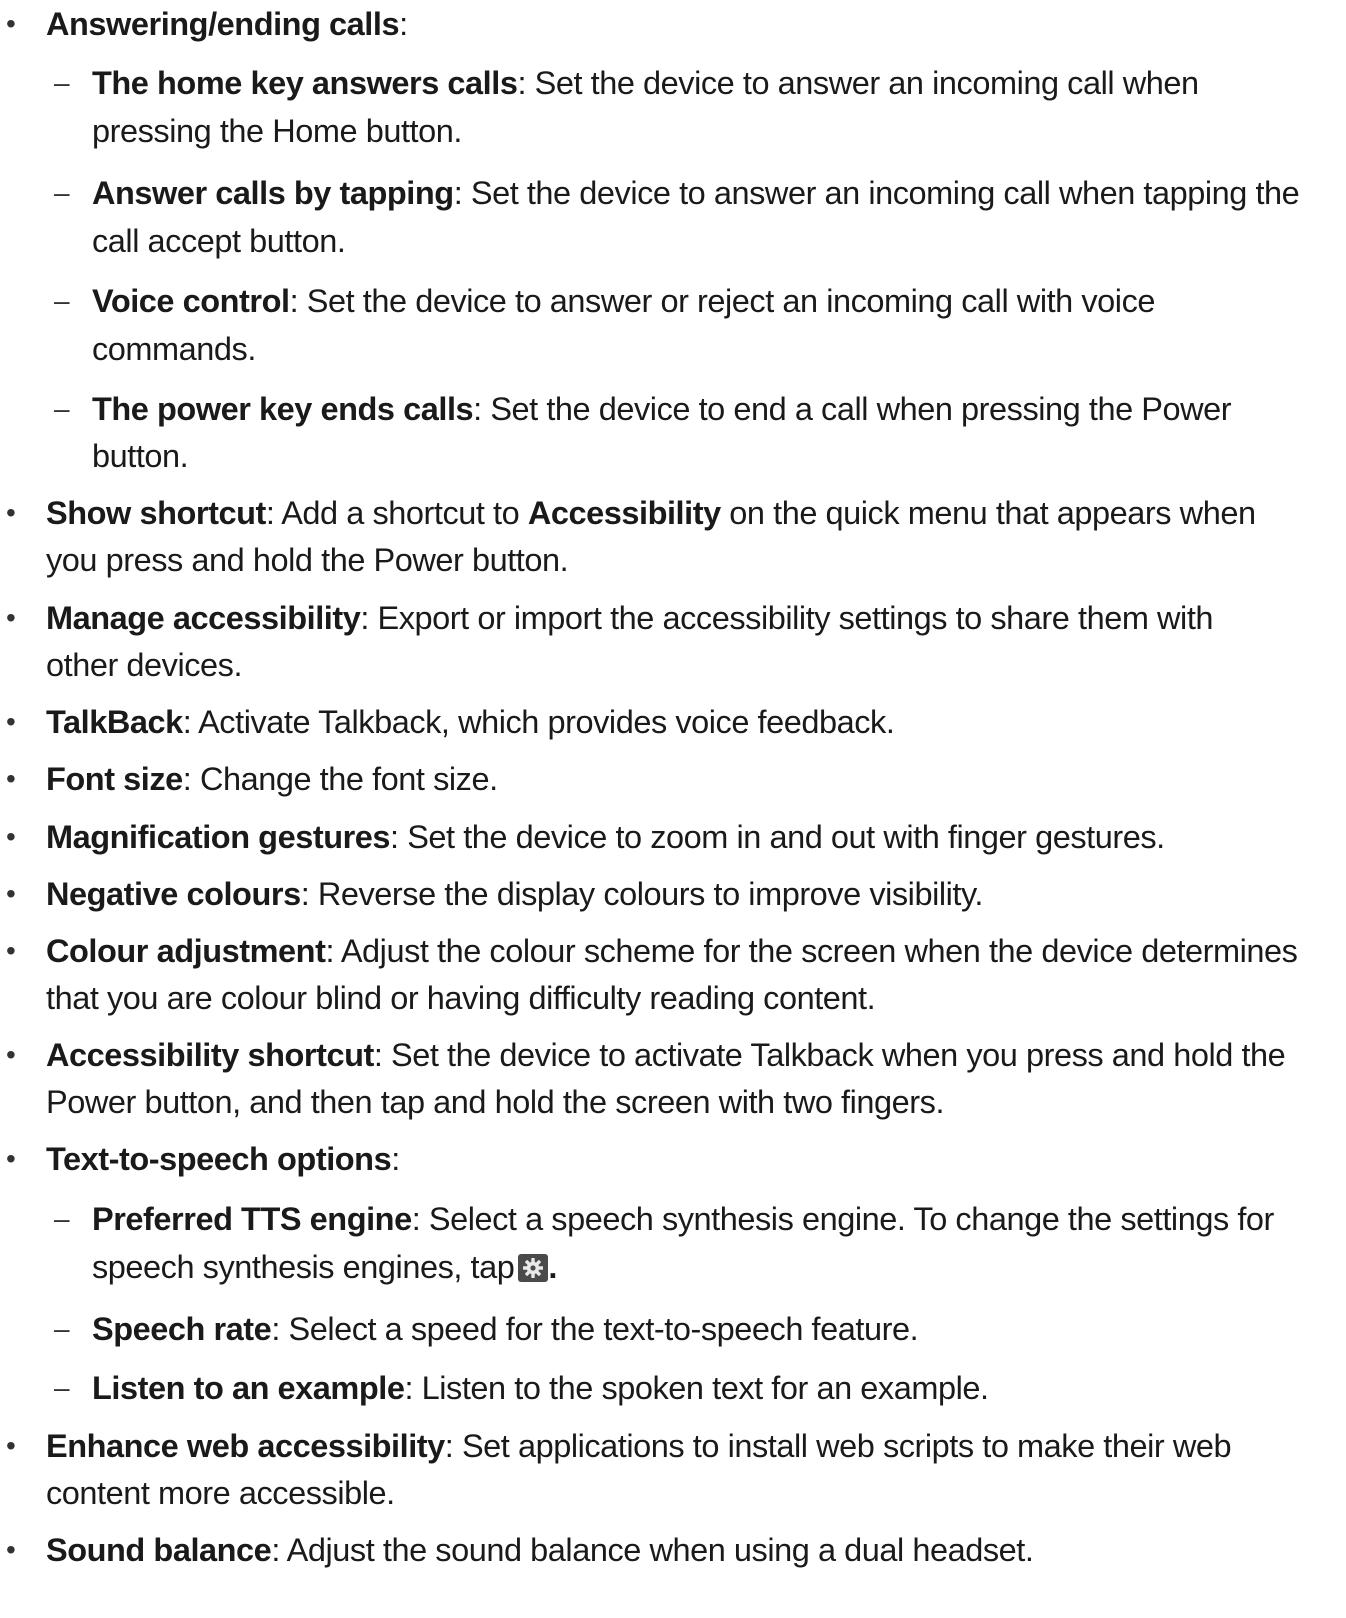  Describe the element at coordinates (248, 1388) in the screenshot. I see `item-term: Listen to an example` at that location.